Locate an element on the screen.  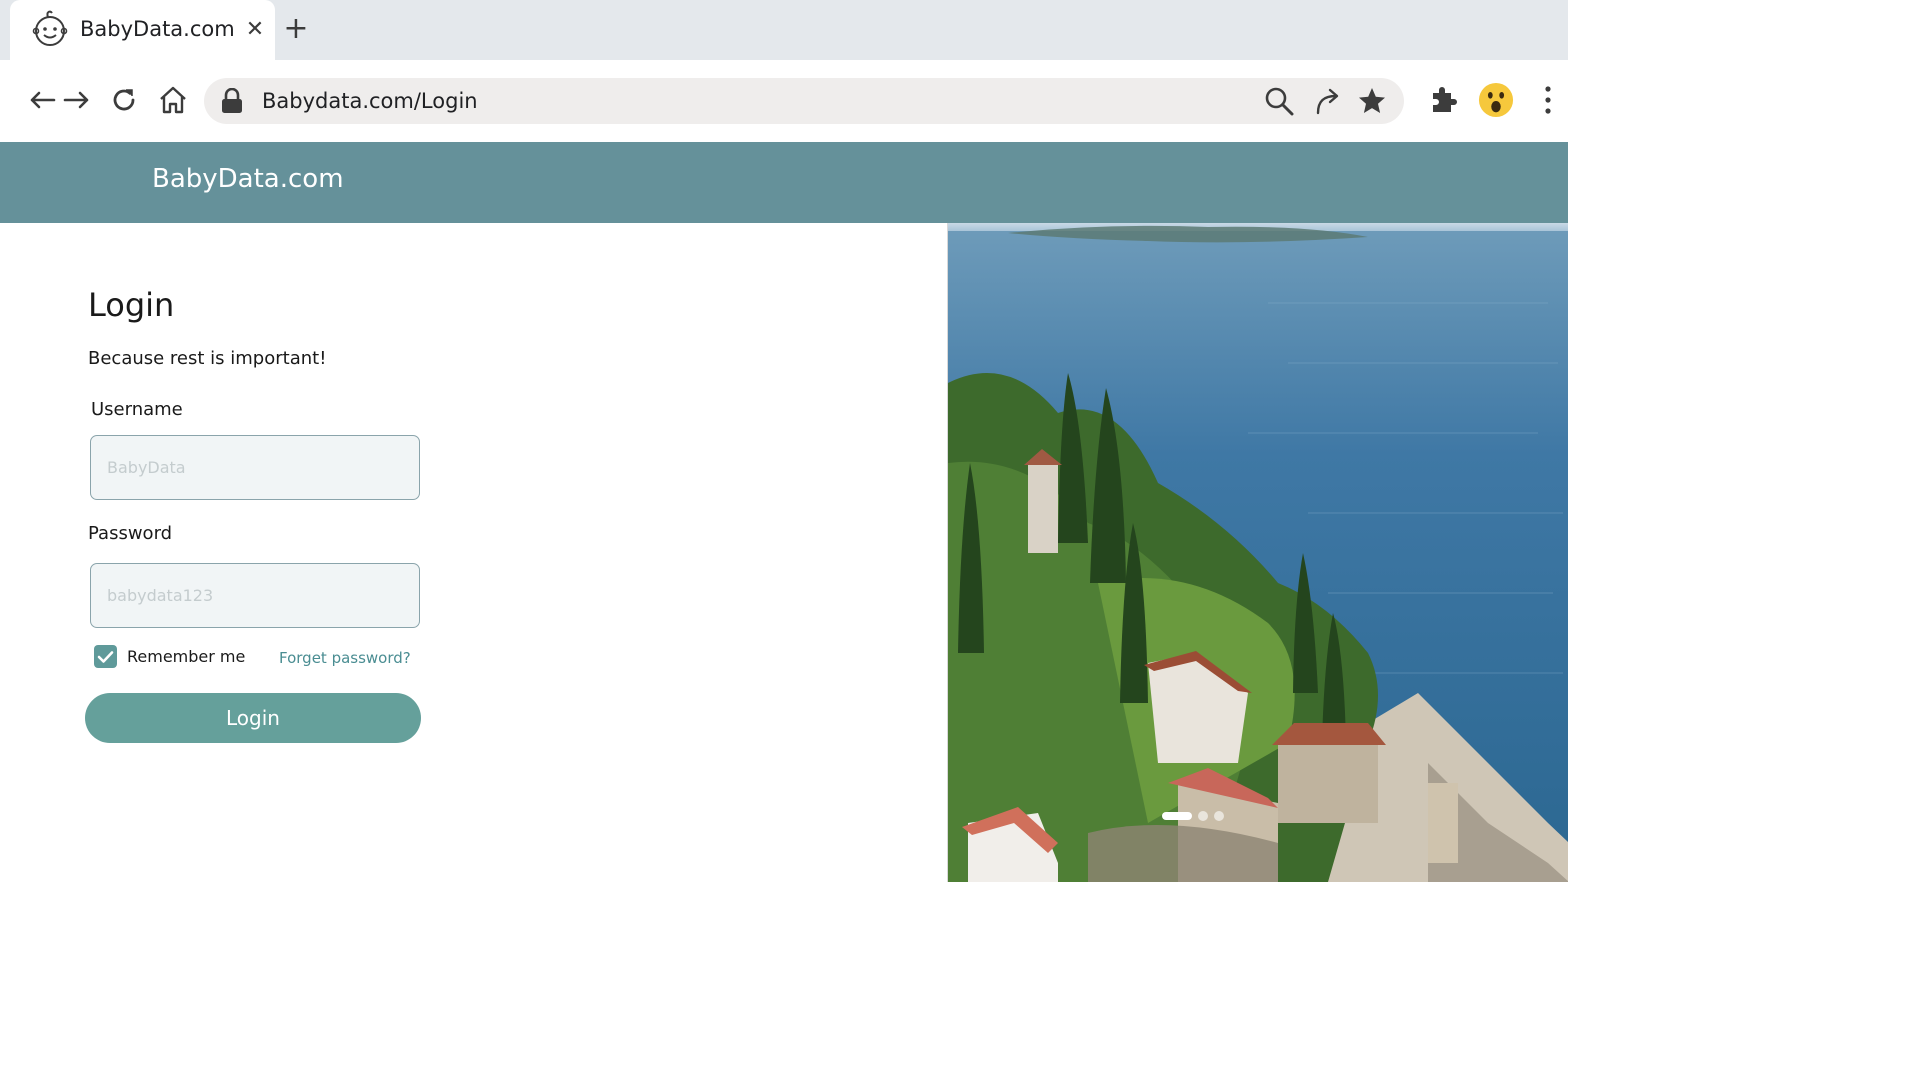
browser-toolbar: Babydata.com/Login is located at coordinates (784, 101).